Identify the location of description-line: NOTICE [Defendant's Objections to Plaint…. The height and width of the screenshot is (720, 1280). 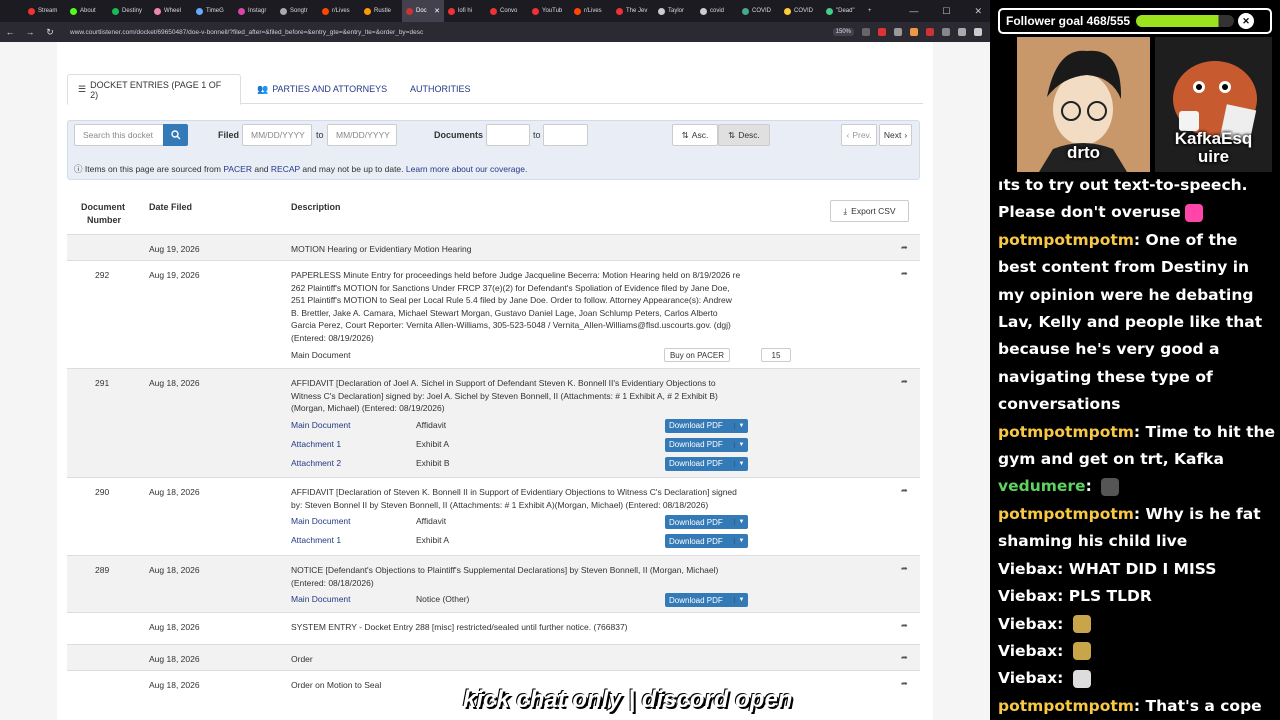
(505, 570).